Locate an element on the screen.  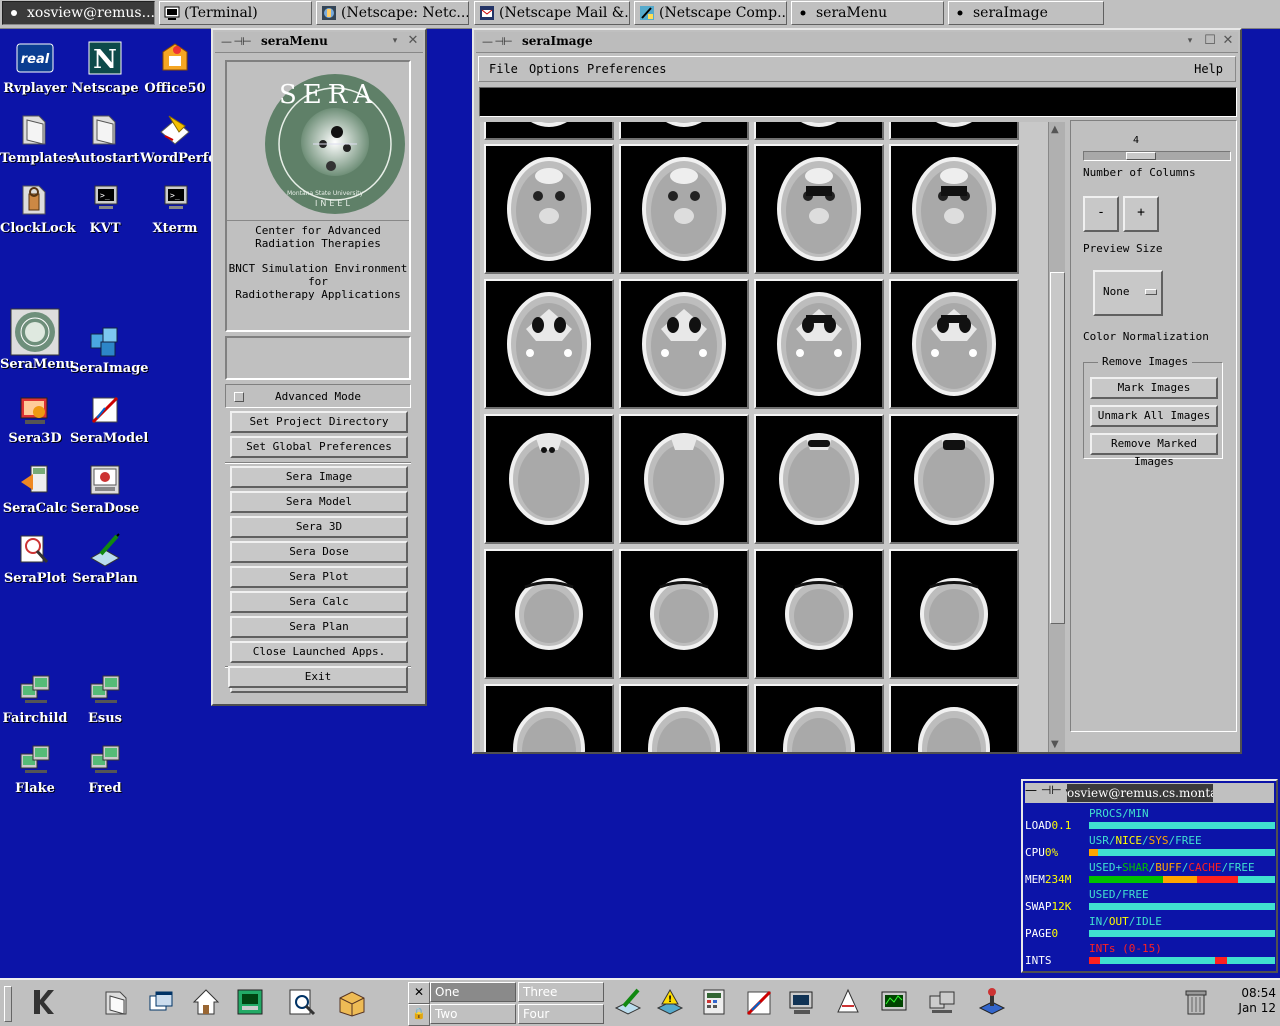
desktop-icon-fairchild: Fairchild is located at coordinates (35, 698).